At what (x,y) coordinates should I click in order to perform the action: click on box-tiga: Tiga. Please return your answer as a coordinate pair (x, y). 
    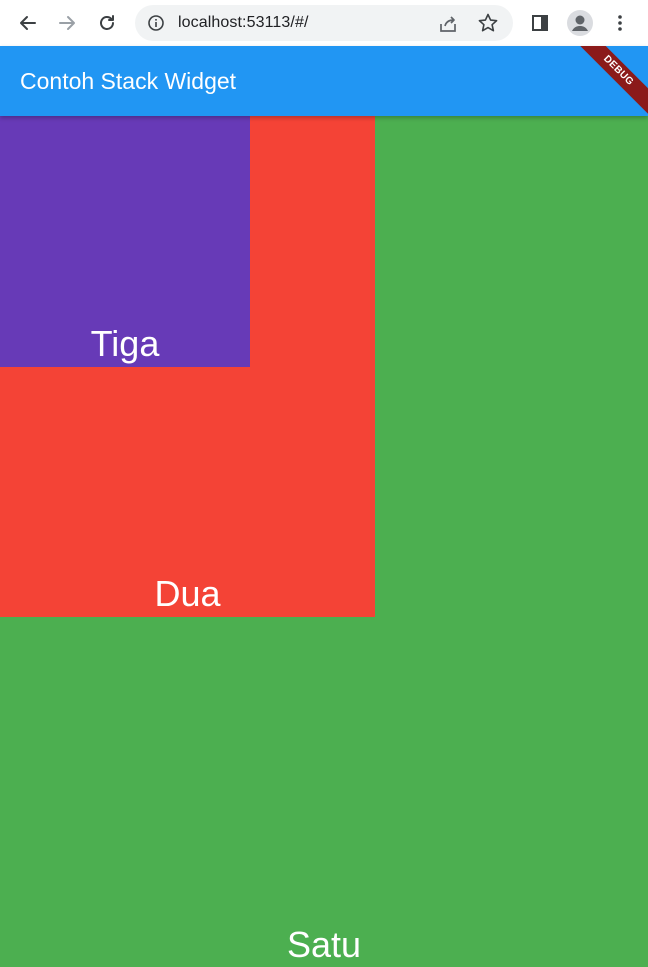
    Looking at the image, I should click on (125, 241).